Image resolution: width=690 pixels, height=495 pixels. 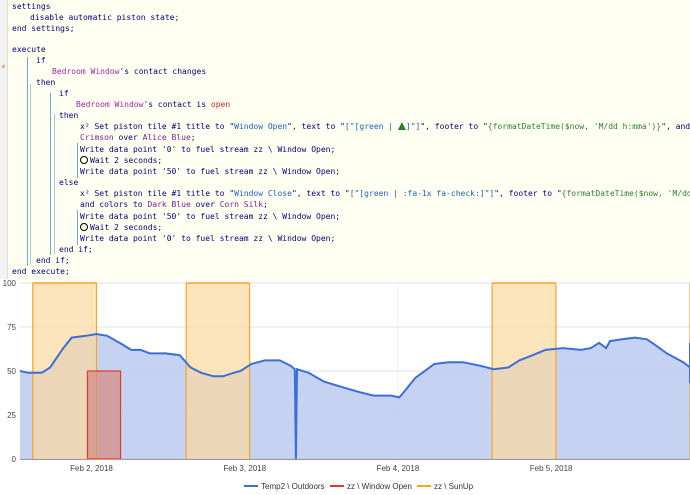 What do you see at coordinates (263, 193) in the screenshot?
I see `tile-title: Window Close` at bounding box center [263, 193].